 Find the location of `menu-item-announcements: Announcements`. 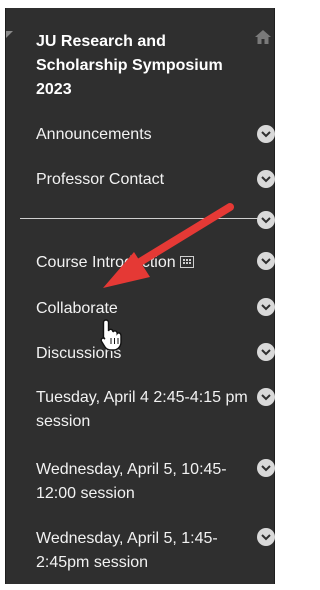

menu-item-announcements: Announcements is located at coordinates (146, 135).